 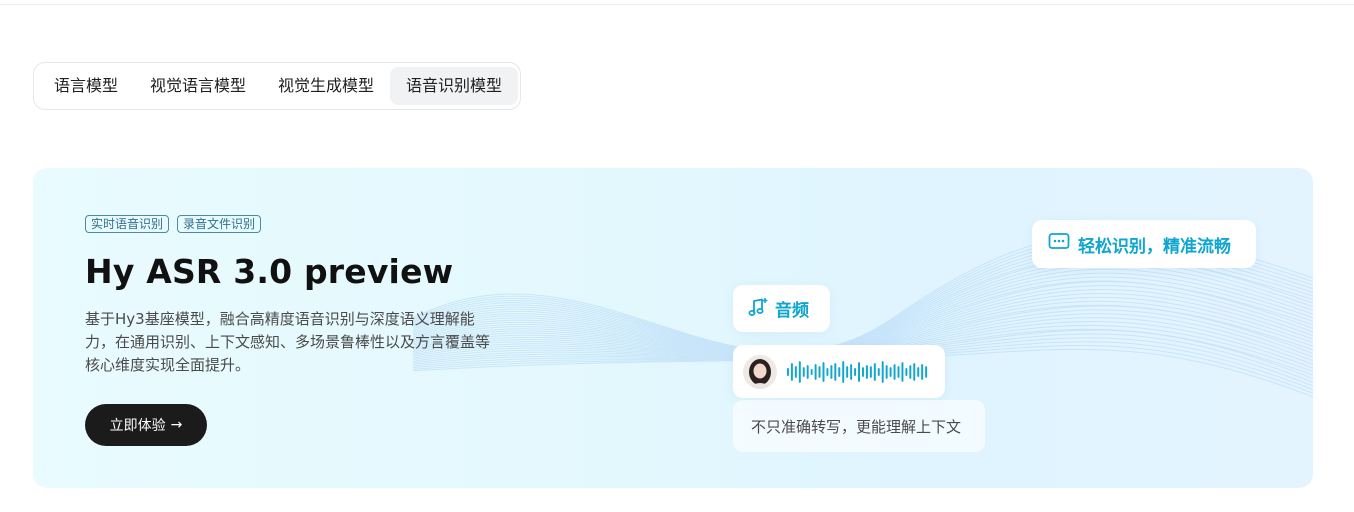 I want to click on tag-realtime-asr: 实时语音识别, so click(x=127, y=224).